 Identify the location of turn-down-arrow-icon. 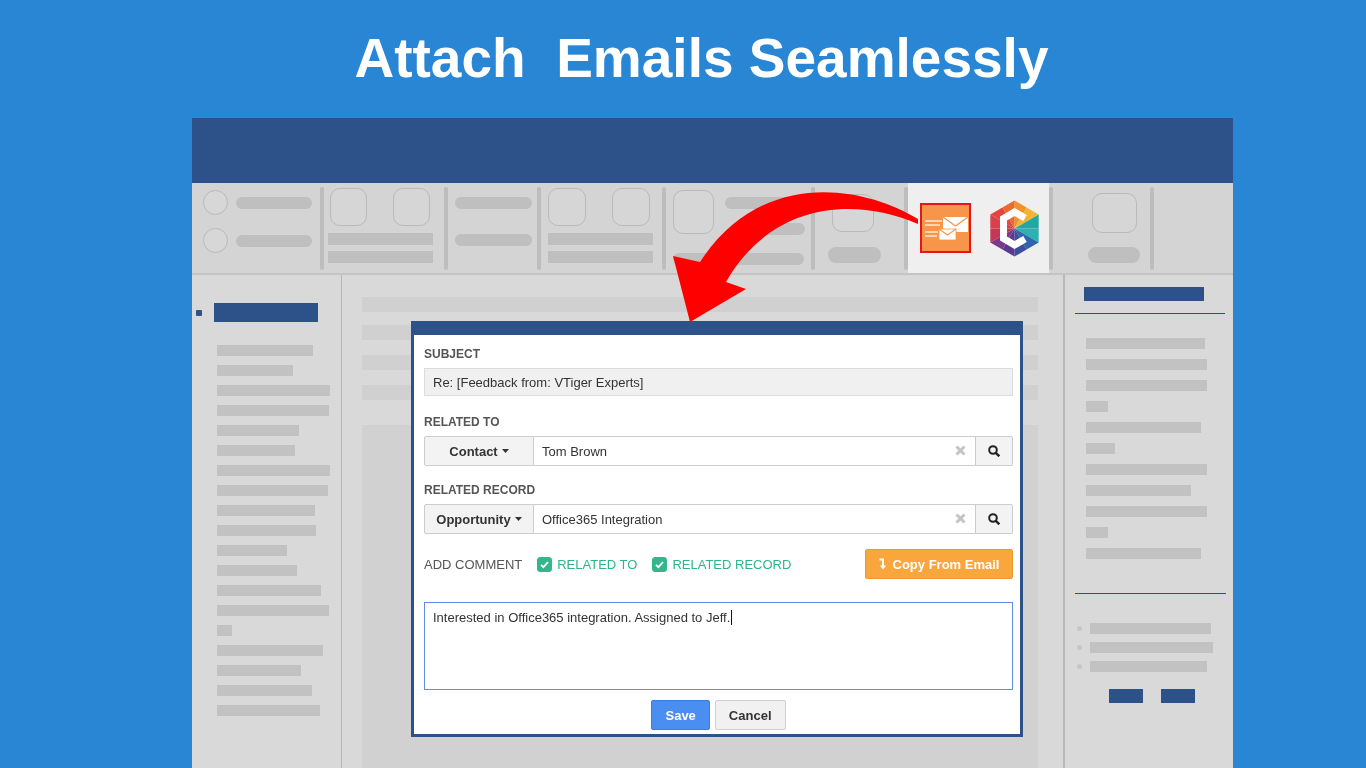
(882, 564).